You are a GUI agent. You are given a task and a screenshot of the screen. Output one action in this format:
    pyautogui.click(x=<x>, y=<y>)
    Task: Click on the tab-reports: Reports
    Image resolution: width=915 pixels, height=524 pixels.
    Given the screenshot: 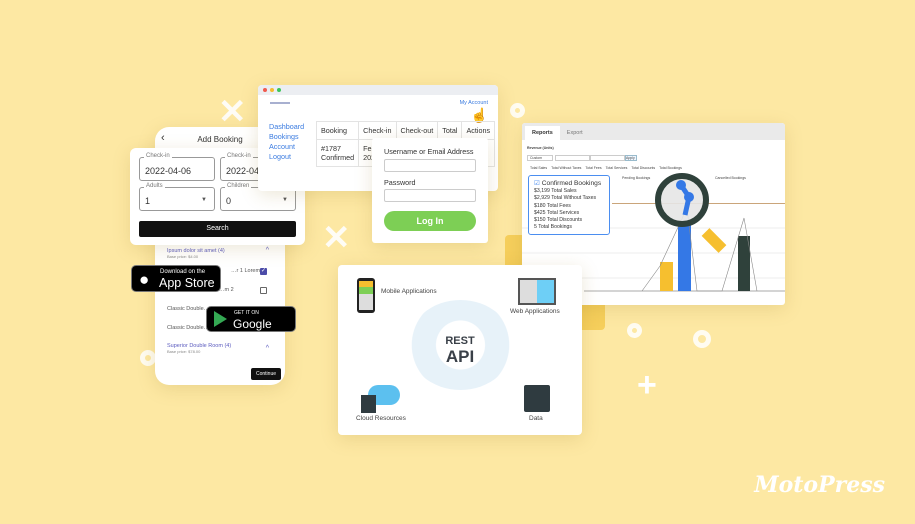 What is the action you would take?
    pyautogui.click(x=542, y=133)
    